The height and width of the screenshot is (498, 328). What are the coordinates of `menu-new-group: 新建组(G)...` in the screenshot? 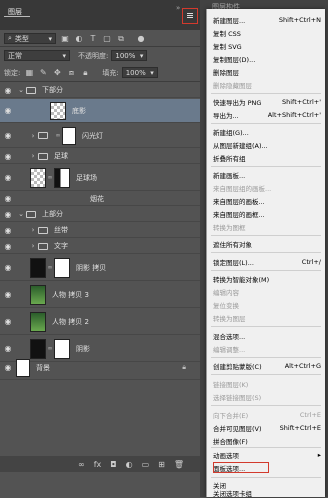 It's located at (266, 132).